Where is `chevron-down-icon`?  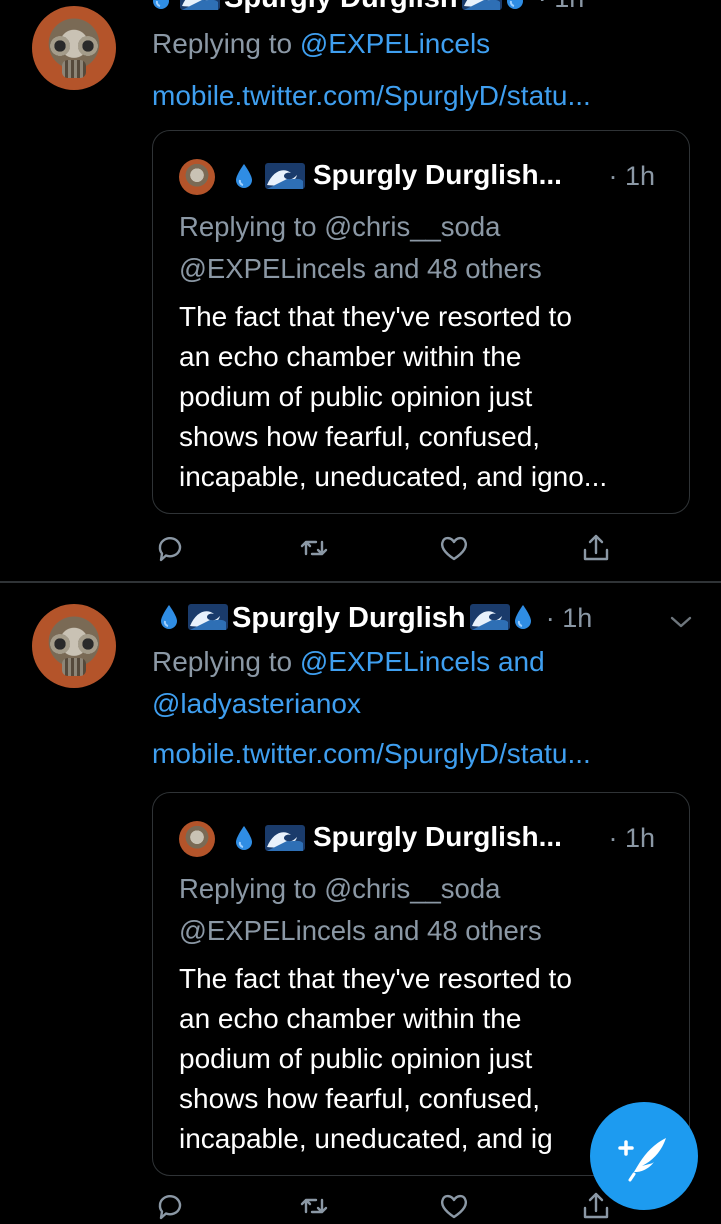
chevron-down-icon is located at coordinates (681, 622).